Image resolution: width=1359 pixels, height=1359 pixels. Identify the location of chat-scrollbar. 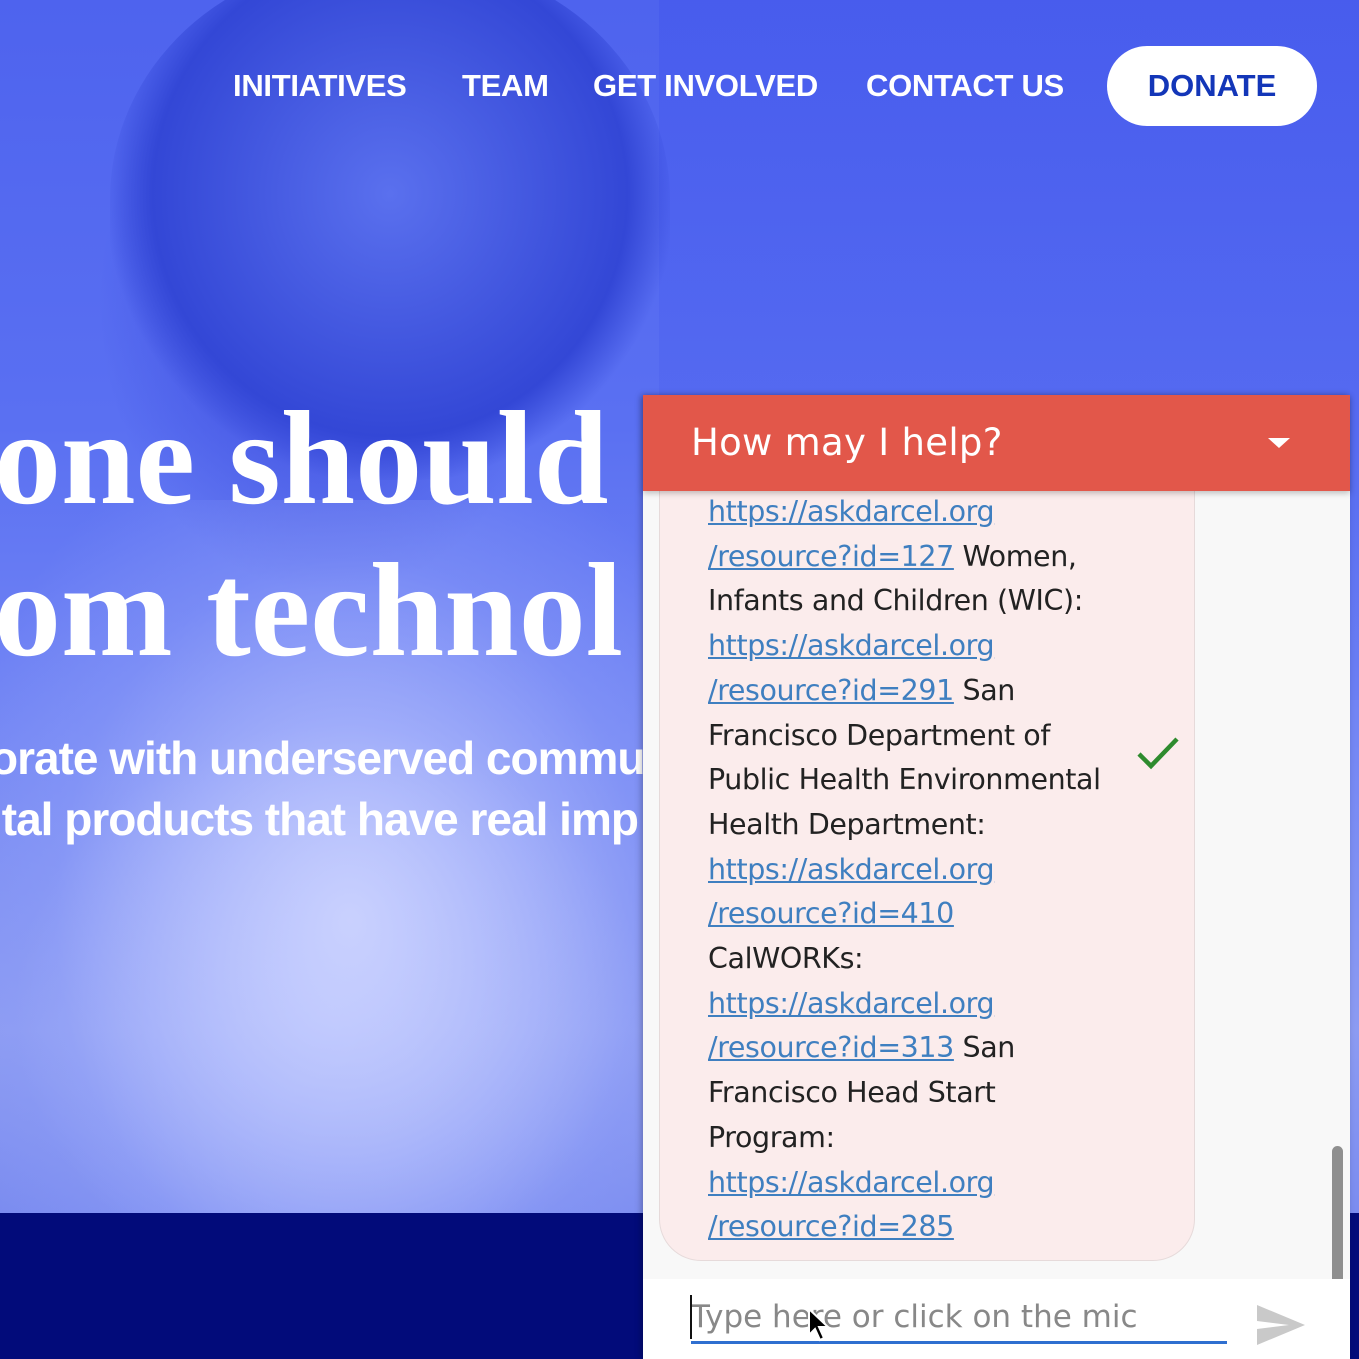
(1337, 1212).